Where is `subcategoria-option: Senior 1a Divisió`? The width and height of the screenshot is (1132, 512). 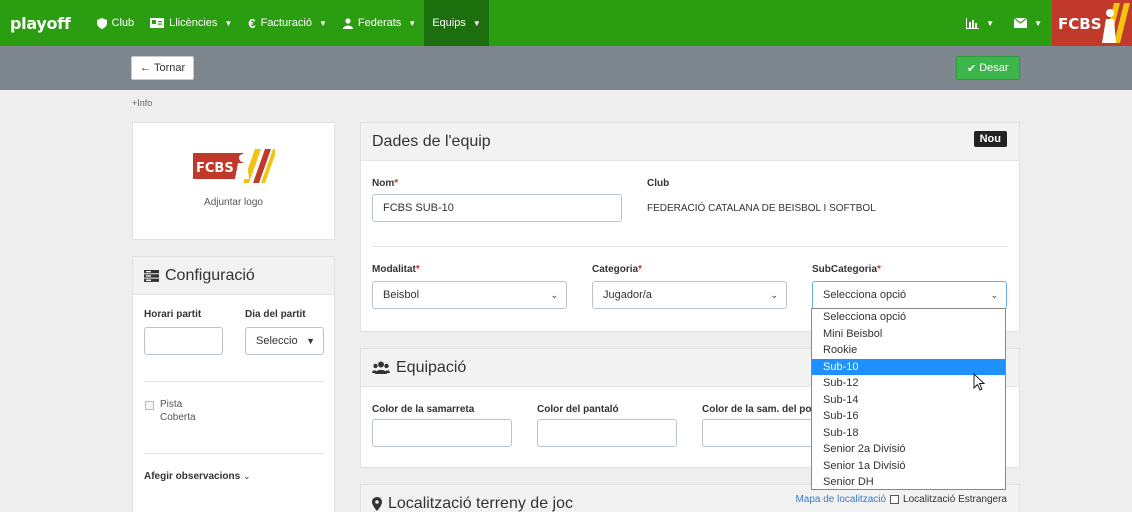 subcategoria-option: Senior 1a Divisió is located at coordinates (908, 466).